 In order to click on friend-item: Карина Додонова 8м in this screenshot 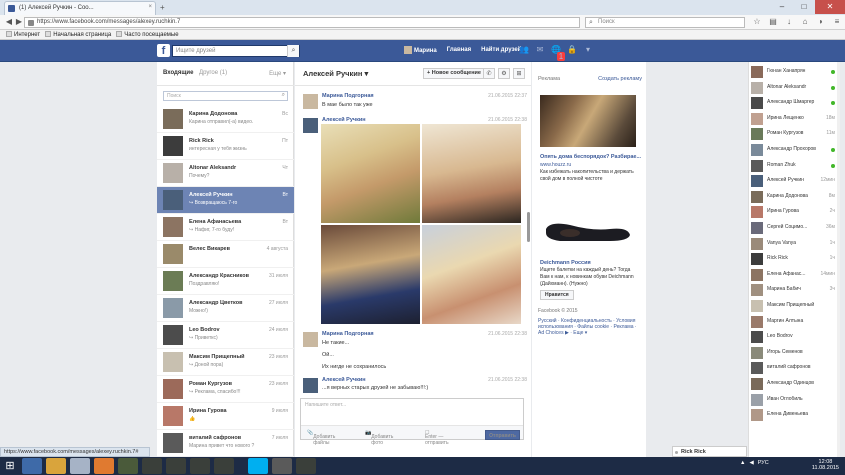, I will do `click(795, 197)`.